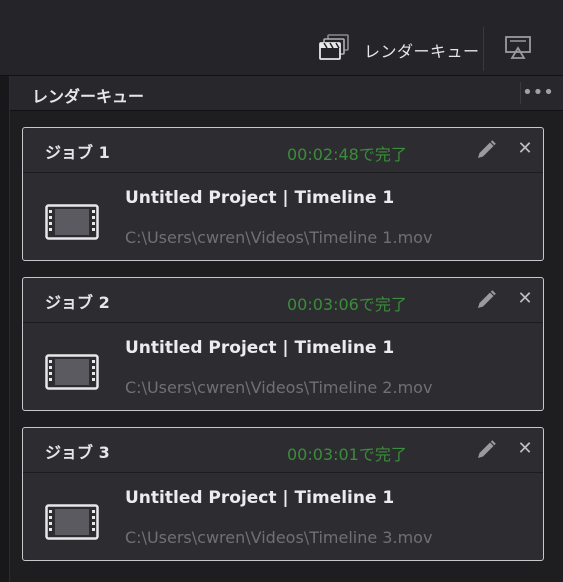 This screenshot has width=563, height=582. I want to click on job-status: 00:03:01で完了, so click(347, 454).